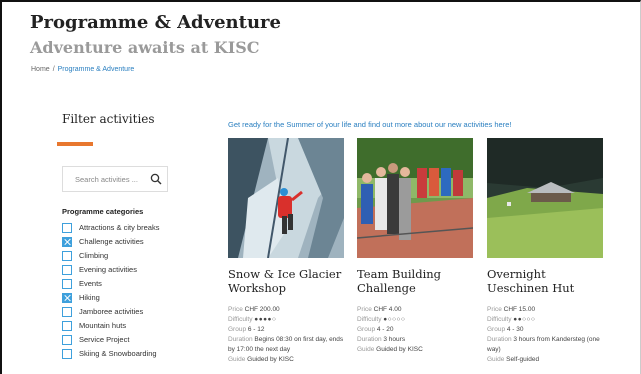 The height and width of the screenshot is (374, 641). What do you see at coordinates (40, 69) in the screenshot?
I see `breadcrumb-home-link: Home` at bounding box center [40, 69].